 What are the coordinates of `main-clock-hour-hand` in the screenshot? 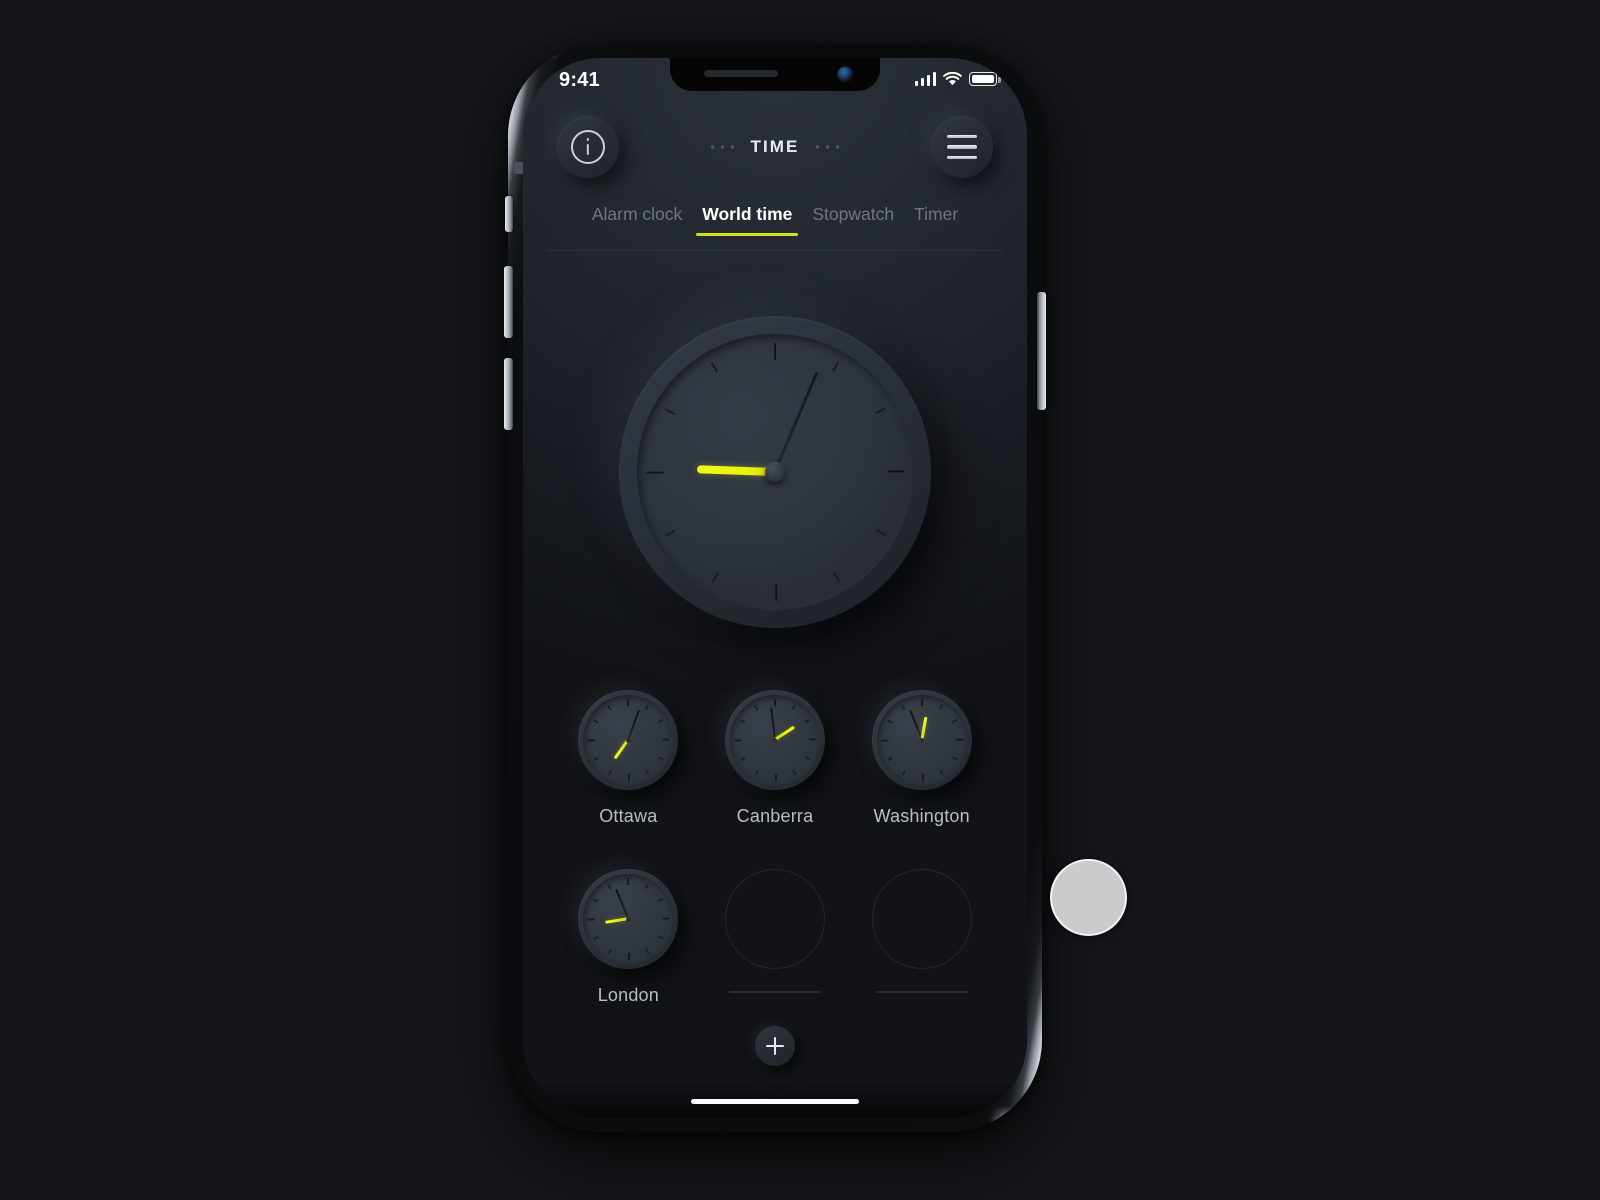 It's located at (736, 470).